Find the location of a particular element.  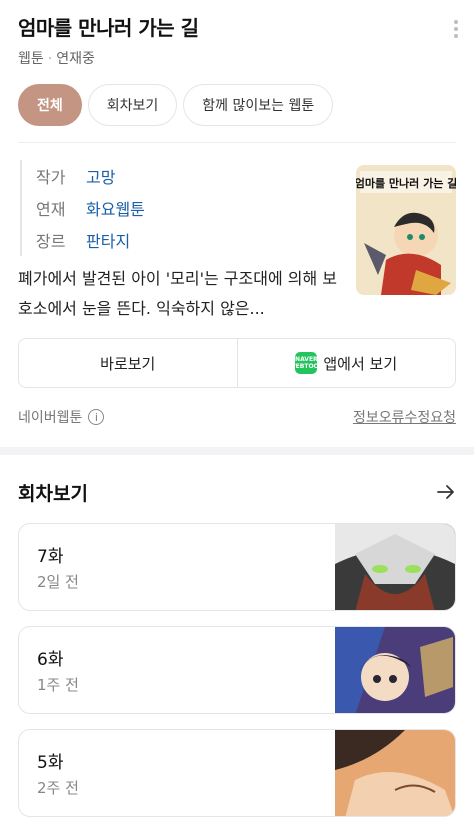

category-label: 웹툰 is located at coordinates (31, 59).